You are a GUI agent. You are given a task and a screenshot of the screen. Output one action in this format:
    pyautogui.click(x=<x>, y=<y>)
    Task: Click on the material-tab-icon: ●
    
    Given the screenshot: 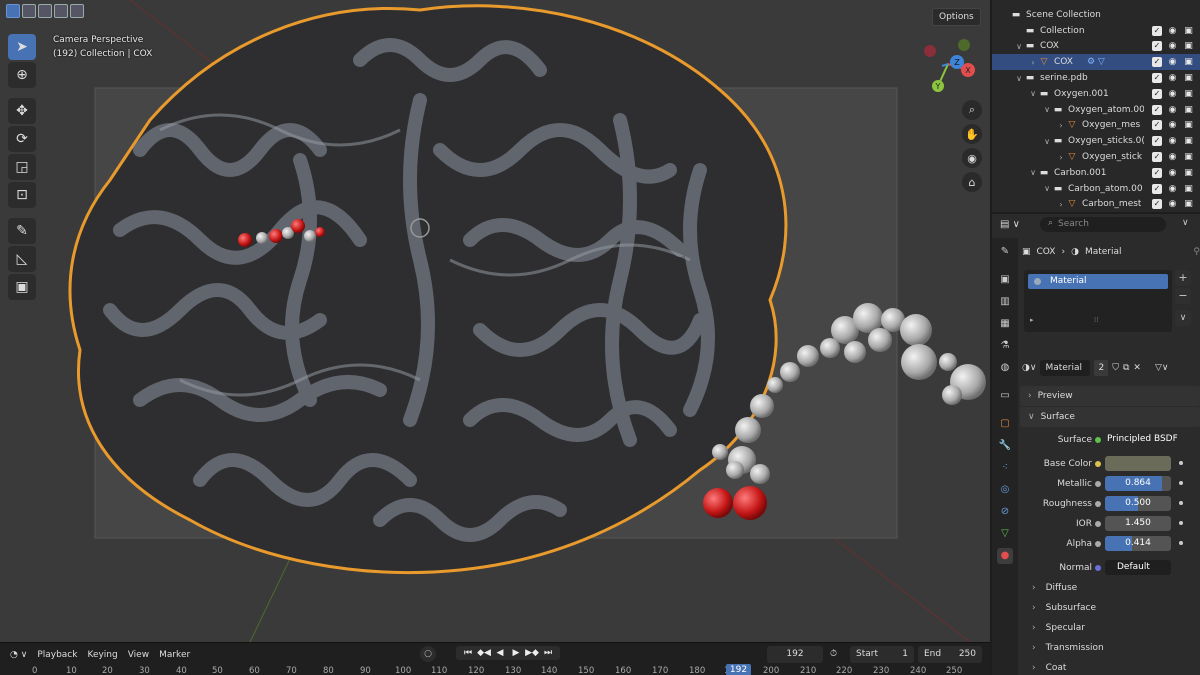 What is the action you would take?
    pyautogui.click(x=1005, y=556)
    